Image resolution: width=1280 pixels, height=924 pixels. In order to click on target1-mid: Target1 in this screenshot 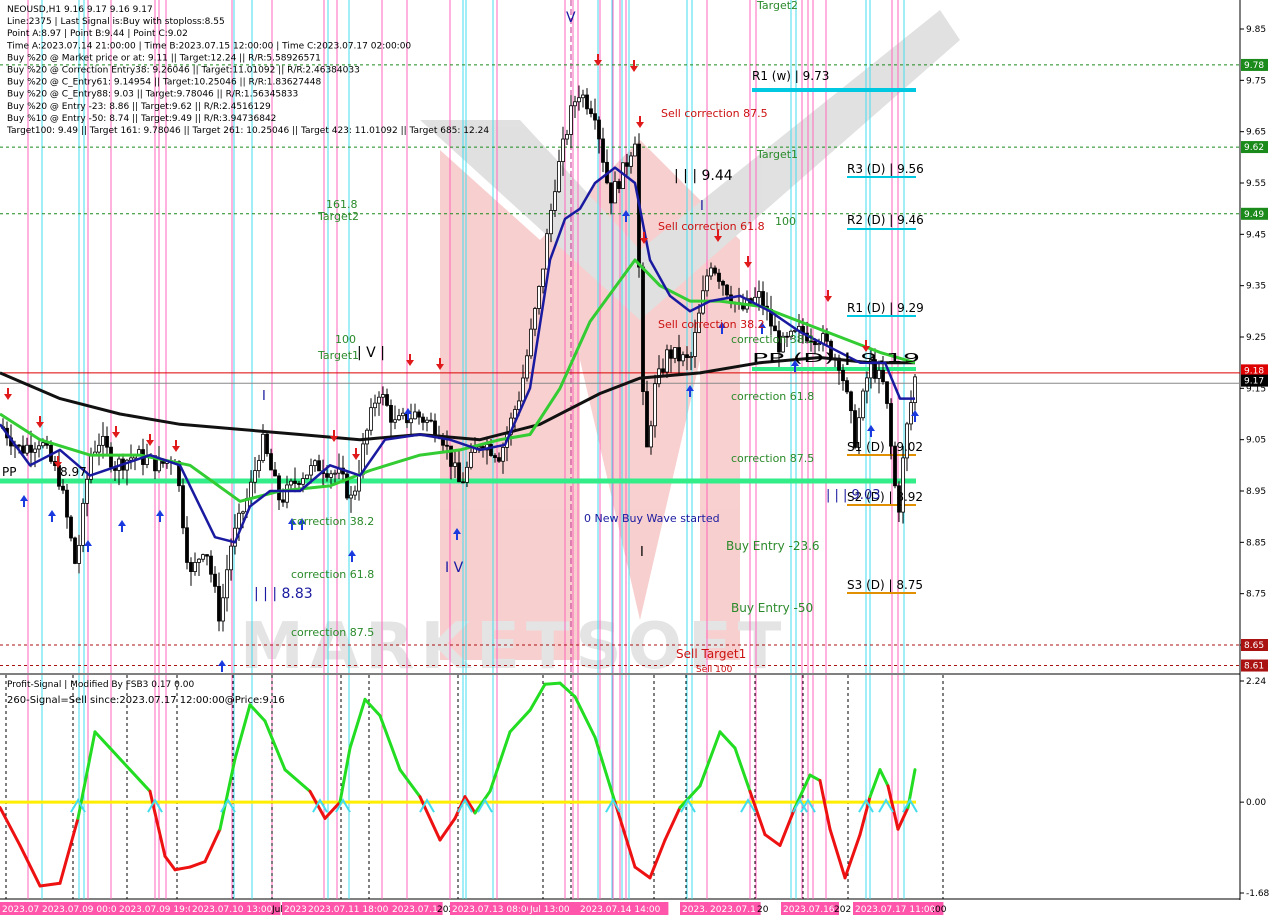, I will do `click(777, 154)`.